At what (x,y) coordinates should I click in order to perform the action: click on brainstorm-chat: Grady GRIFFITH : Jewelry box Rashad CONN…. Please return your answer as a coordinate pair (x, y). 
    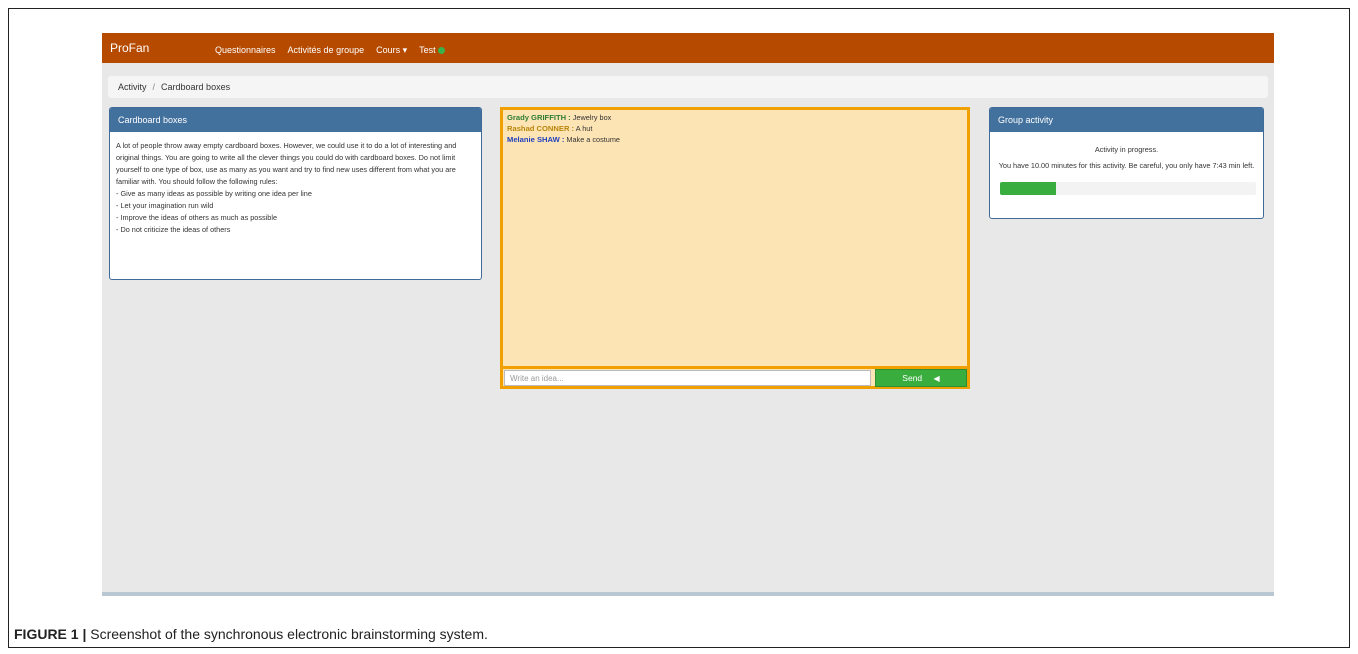
    Looking at the image, I should click on (735, 248).